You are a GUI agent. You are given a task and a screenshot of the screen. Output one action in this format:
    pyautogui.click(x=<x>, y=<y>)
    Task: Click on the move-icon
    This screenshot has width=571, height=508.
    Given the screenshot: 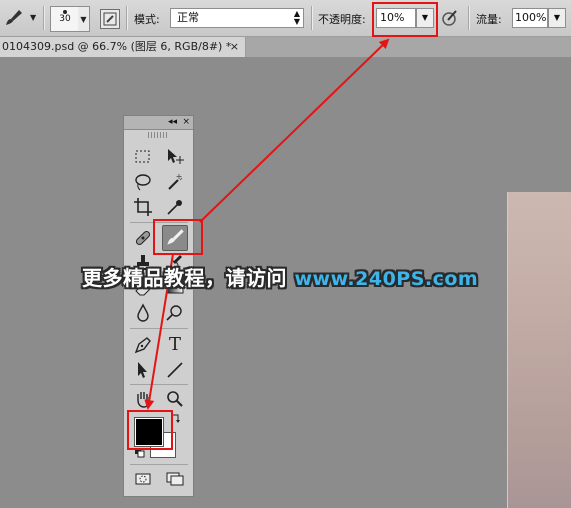 What is the action you would take?
    pyautogui.click(x=176, y=156)
    